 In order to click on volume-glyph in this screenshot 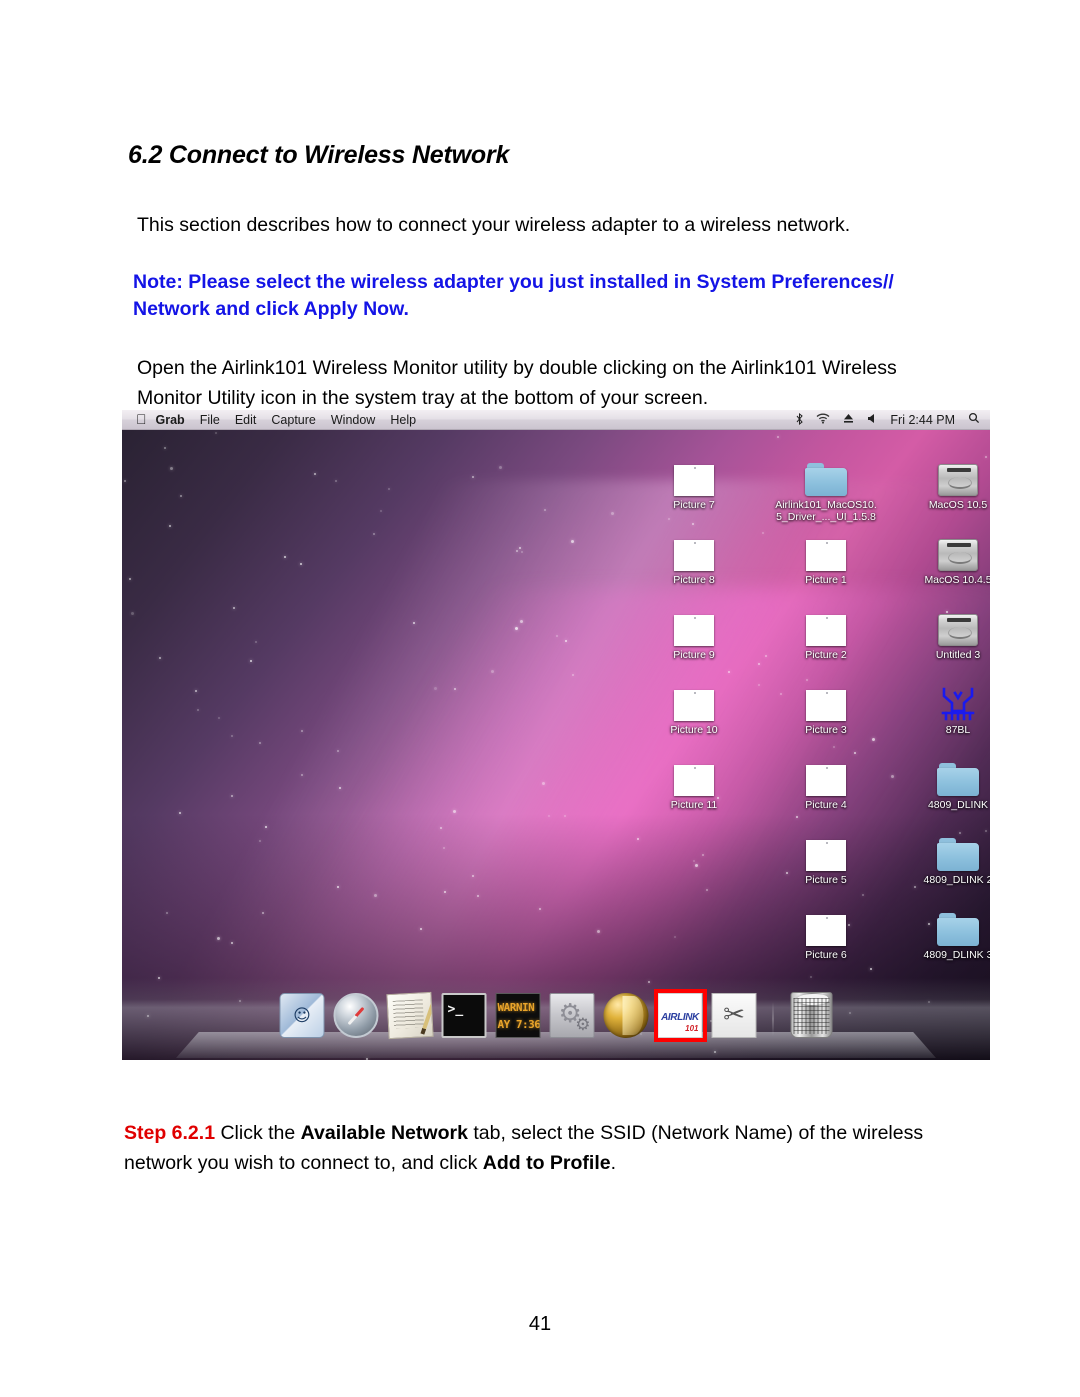, I will do `click(871, 418)`.